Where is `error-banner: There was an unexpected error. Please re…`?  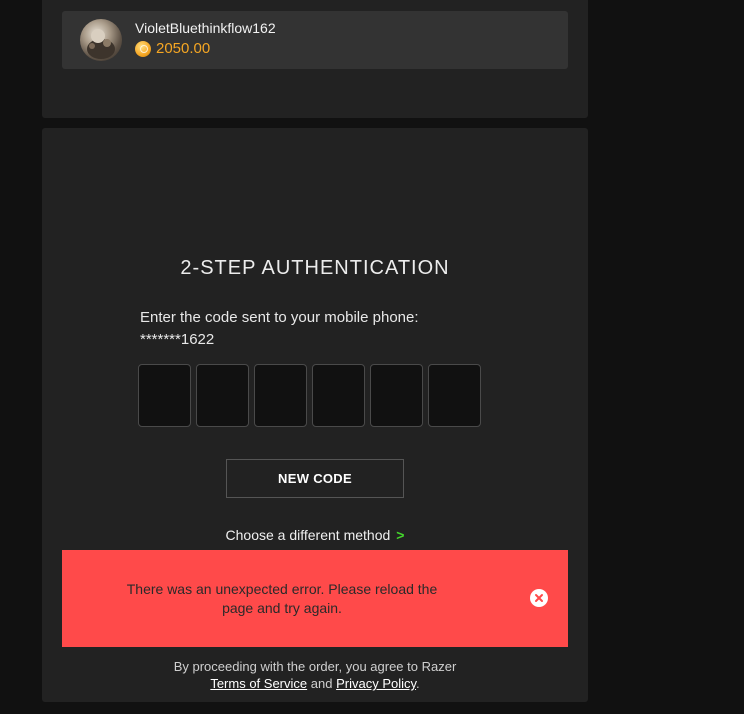 error-banner: There was an unexpected error. Please re… is located at coordinates (315, 598).